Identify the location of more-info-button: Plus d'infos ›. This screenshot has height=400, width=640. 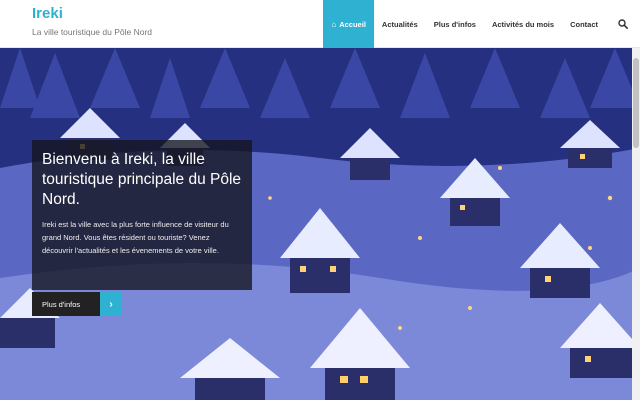
(77, 304).